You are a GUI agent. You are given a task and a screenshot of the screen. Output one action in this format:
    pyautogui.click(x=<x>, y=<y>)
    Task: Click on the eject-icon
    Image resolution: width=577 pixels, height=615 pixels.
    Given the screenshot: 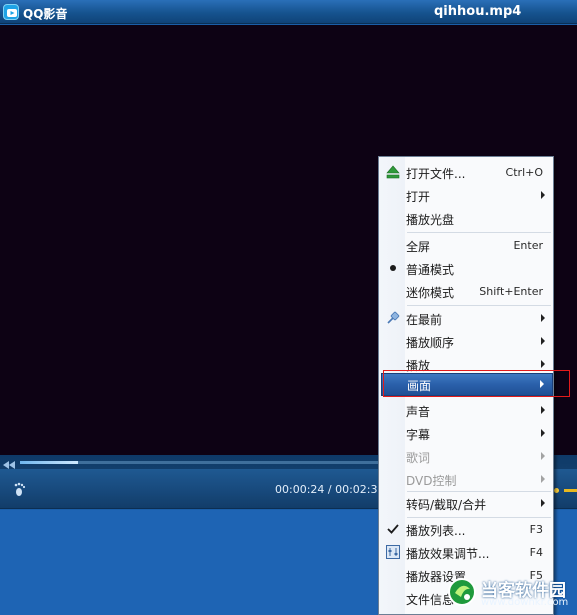 What is the action you would take?
    pyautogui.click(x=393, y=172)
    